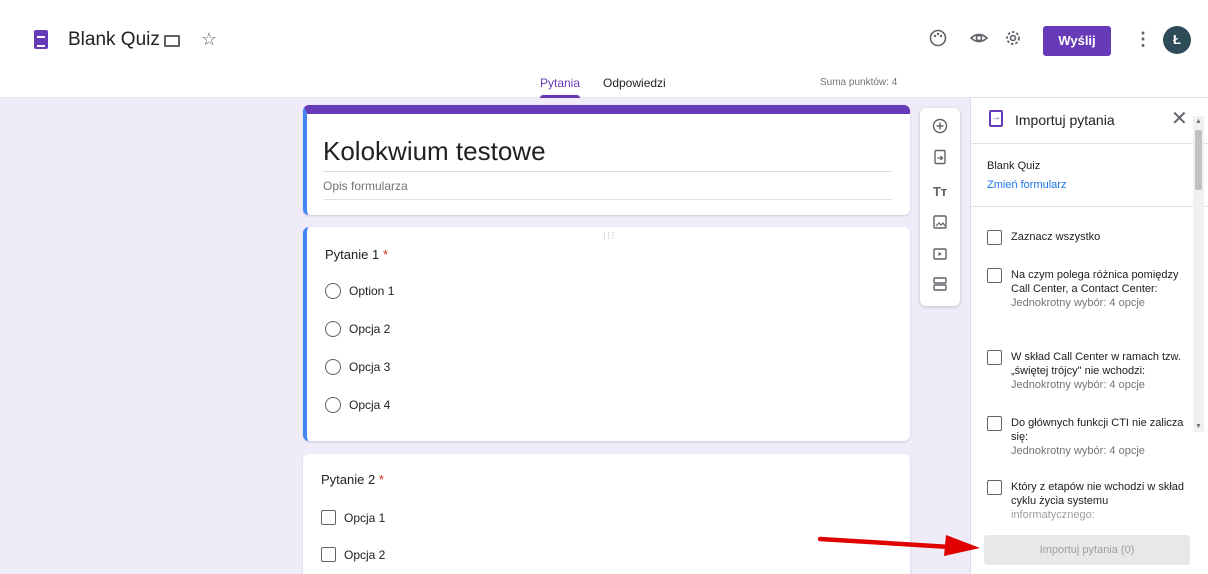 Image resolution: width=1208 pixels, height=574 pixels. I want to click on option-radio: Opcja 3, so click(357, 367).